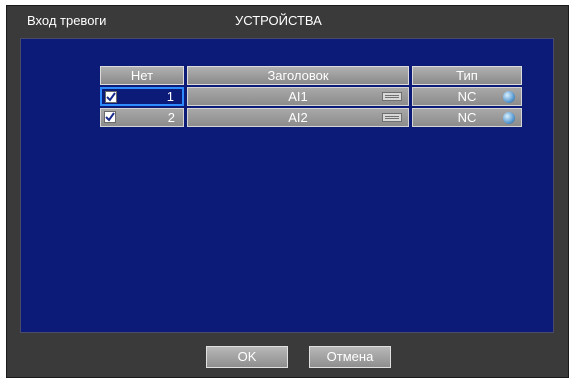  Describe the element at coordinates (142, 117) in the screenshot. I see `number-cell: 2` at that location.